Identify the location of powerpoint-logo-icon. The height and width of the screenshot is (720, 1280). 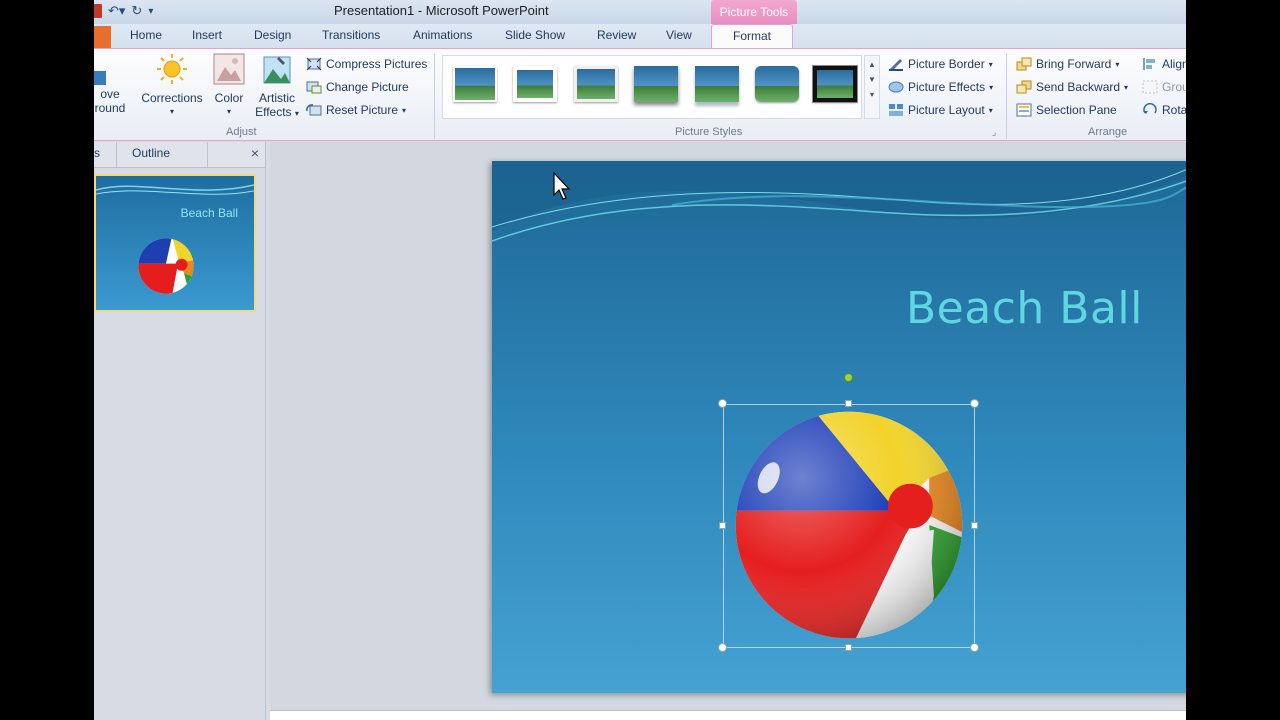
(98, 11).